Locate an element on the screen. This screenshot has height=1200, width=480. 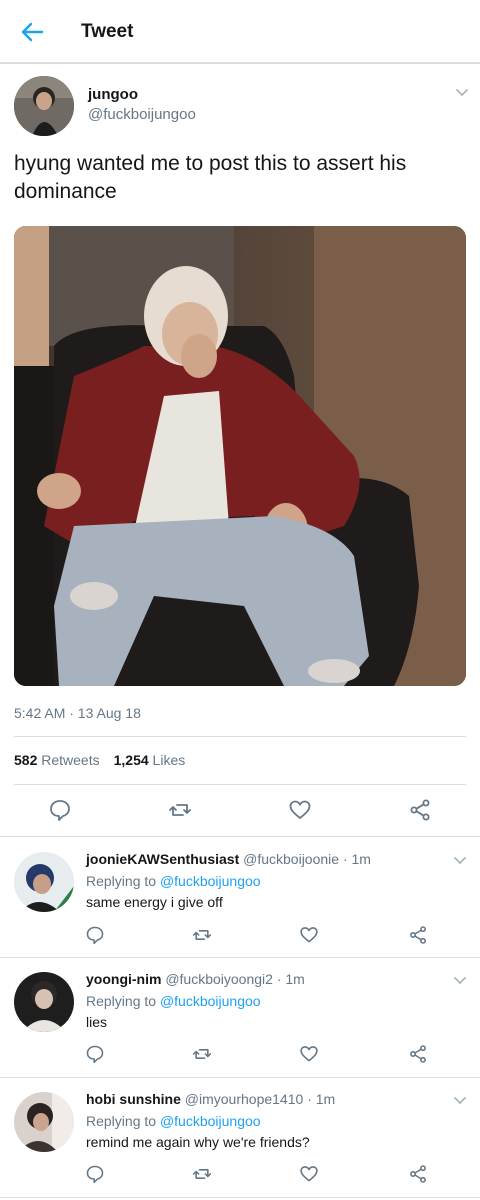
reply-author-handle: @fuckboijoonie is located at coordinates (291, 859).